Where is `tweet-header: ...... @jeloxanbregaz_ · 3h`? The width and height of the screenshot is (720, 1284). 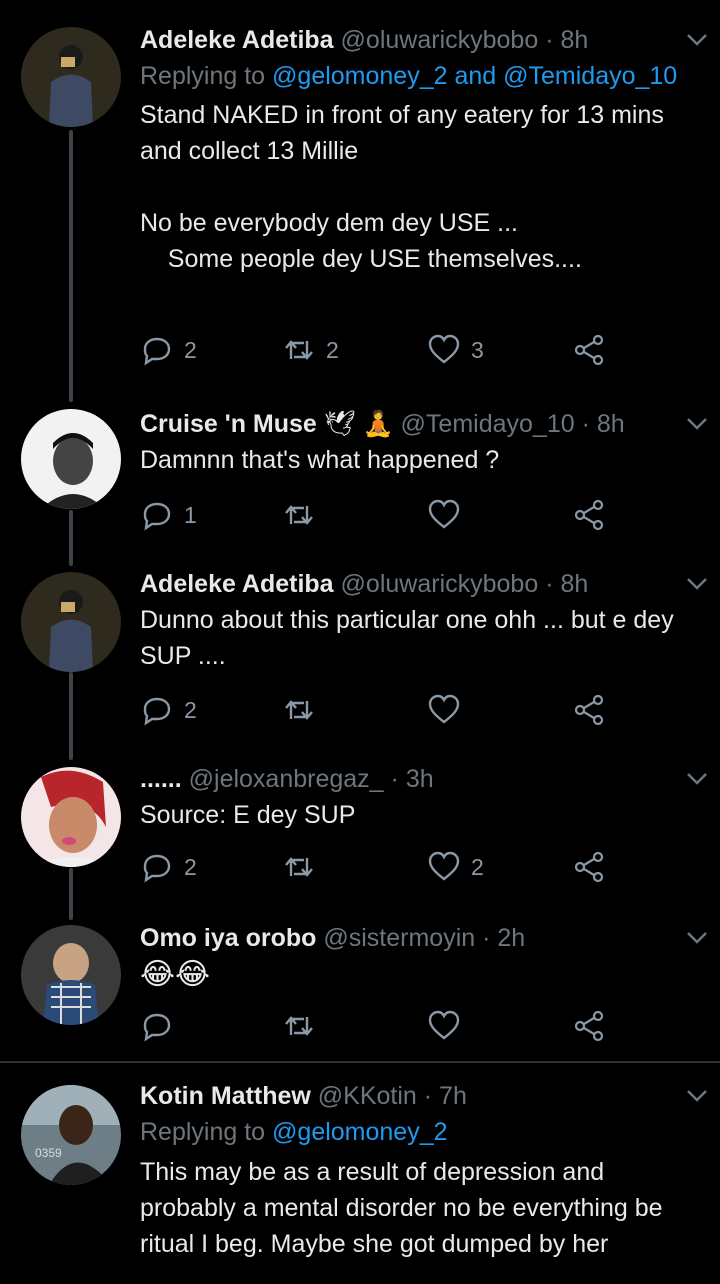 tweet-header: ...... @jeloxanbregaz_ · 3h is located at coordinates (420, 780).